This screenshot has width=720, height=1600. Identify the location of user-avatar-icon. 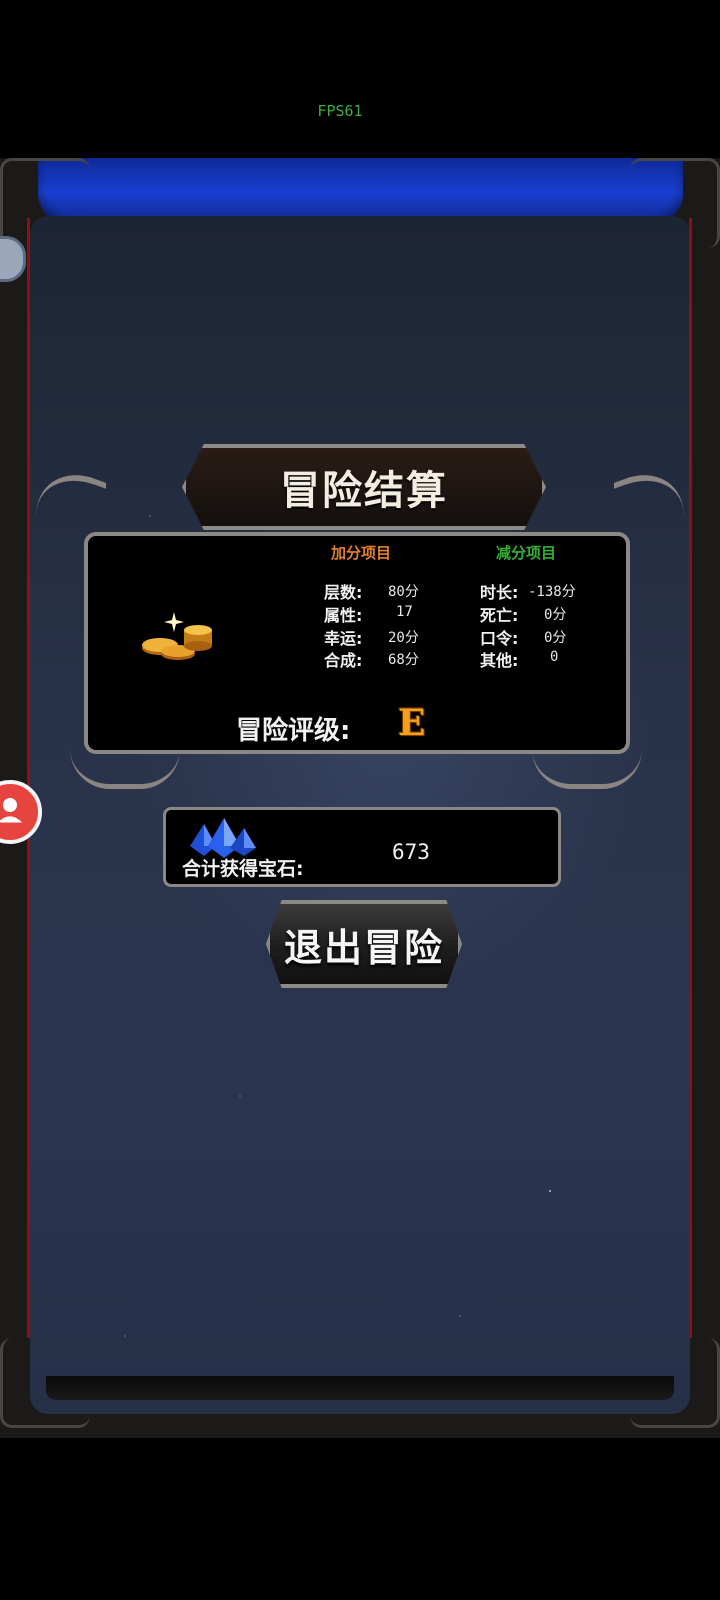
(21, 812).